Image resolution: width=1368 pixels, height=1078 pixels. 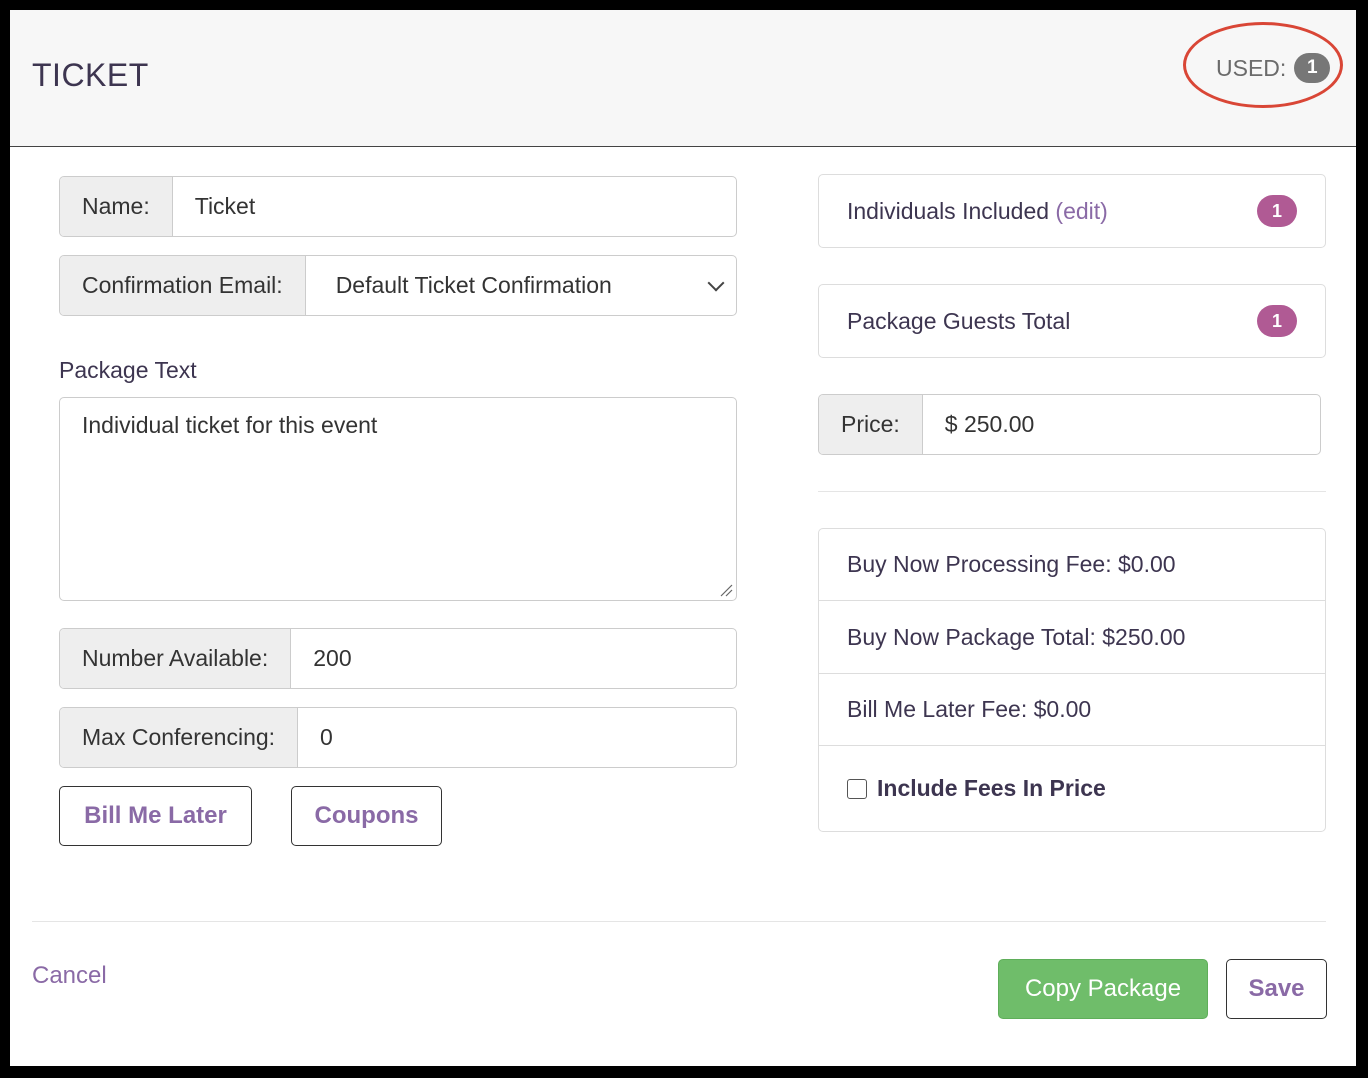 I want to click on individuals-included-label: Individuals Included, so click(x=948, y=210).